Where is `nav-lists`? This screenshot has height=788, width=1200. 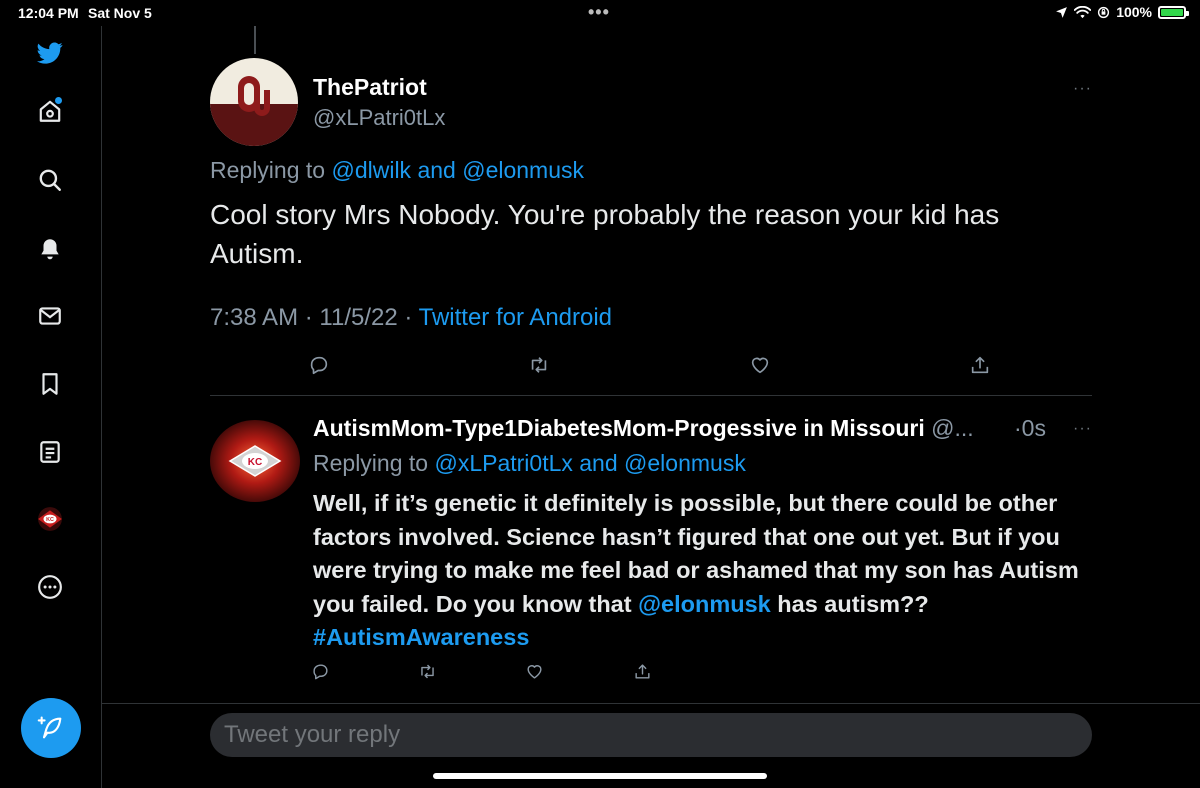 nav-lists is located at coordinates (50, 452).